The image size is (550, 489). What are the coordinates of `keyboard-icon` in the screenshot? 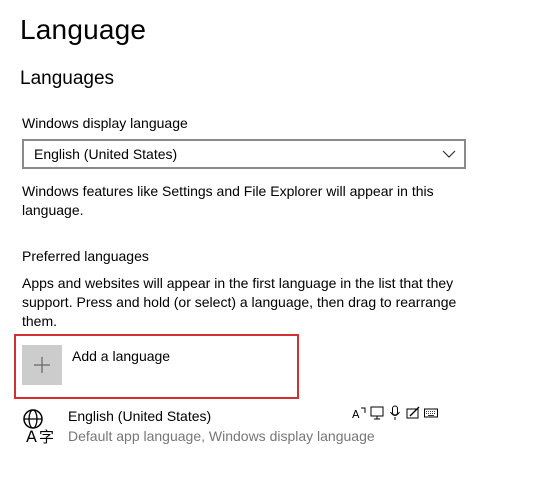 It's located at (431, 413).